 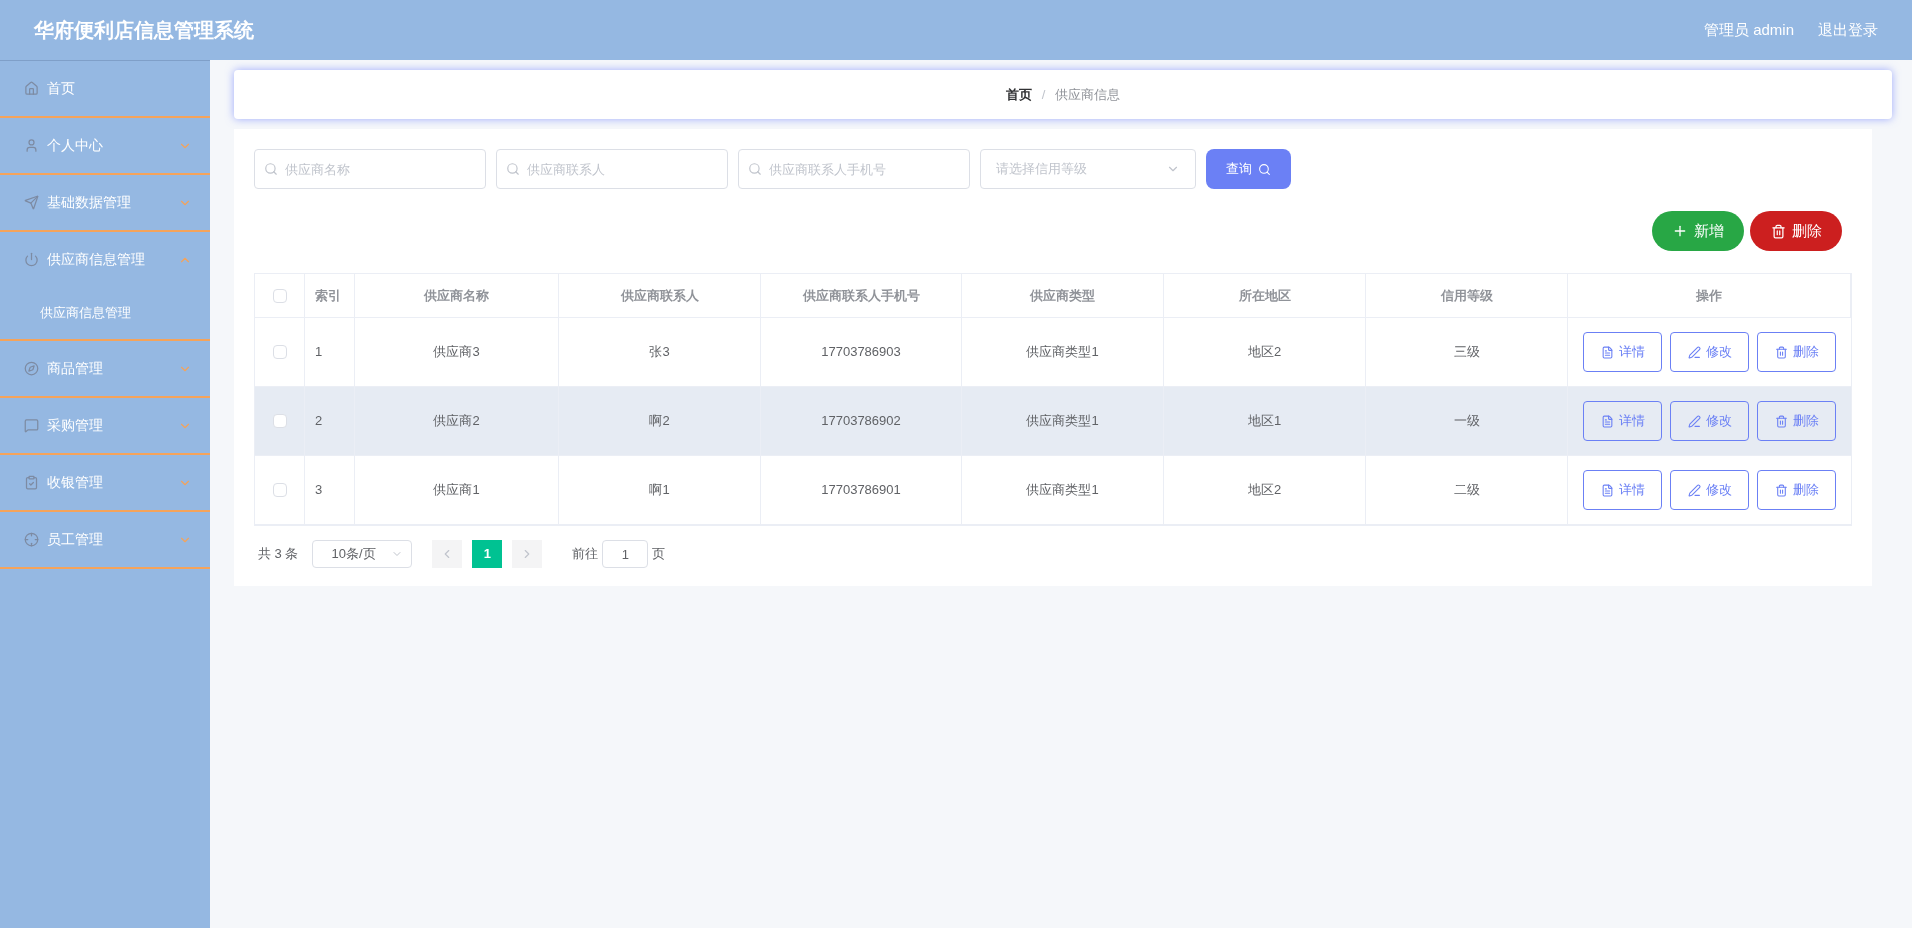 What do you see at coordinates (105, 539) in the screenshot?
I see `sidebar-item: 员工管理` at bounding box center [105, 539].